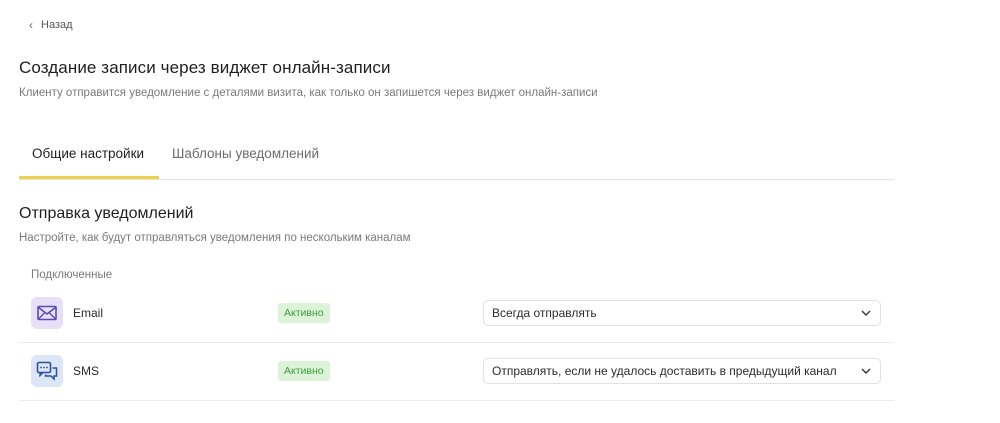 This screenshot has width=1000, height=423. What do you see at coordinates (47, 371) in the screenshot?
I see `chat-bubbles-icon` at bounding box center [47, 371].